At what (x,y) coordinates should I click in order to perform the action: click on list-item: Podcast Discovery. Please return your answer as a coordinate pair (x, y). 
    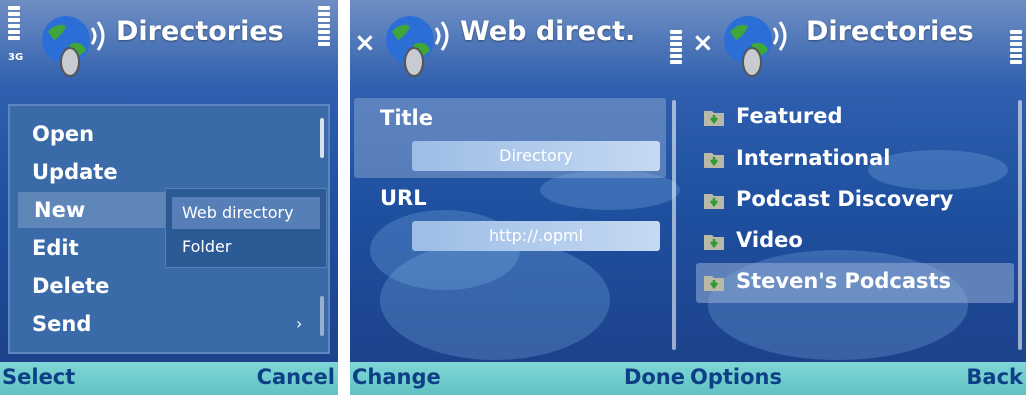
    Looking at the image, I should click on (855, 201).